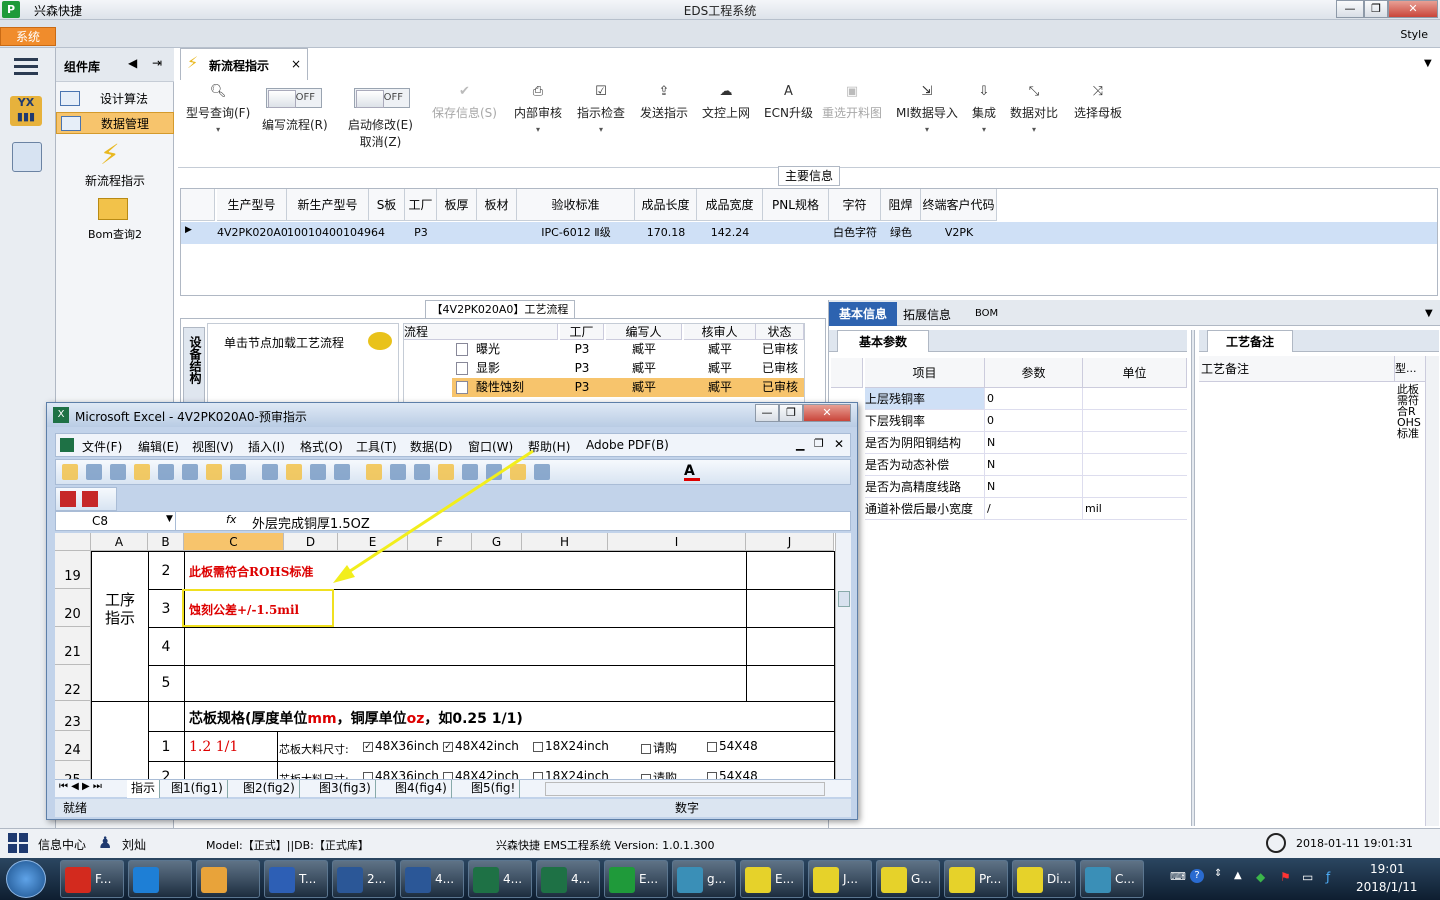 This screenshot has height=900, width=1440. What do you see at coordinates (166, 472) in the screenshot?
I see `print-icon` at bounding box center [166, 472].